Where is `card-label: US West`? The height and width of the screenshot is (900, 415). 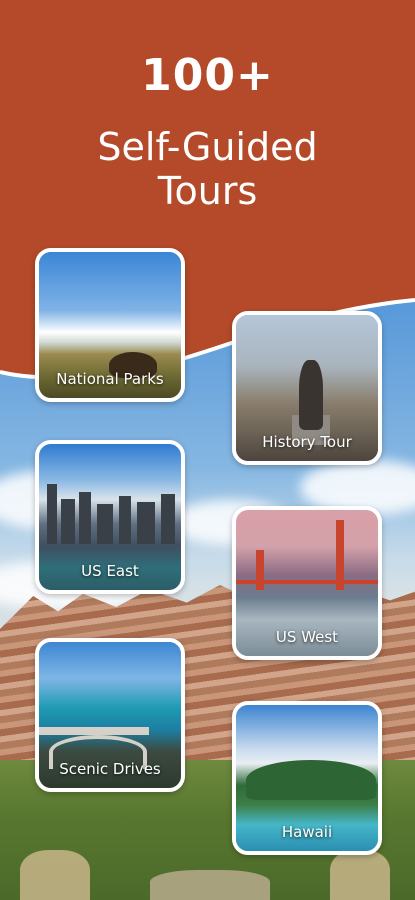 card-label: US West is located at coordinates (307, 637).